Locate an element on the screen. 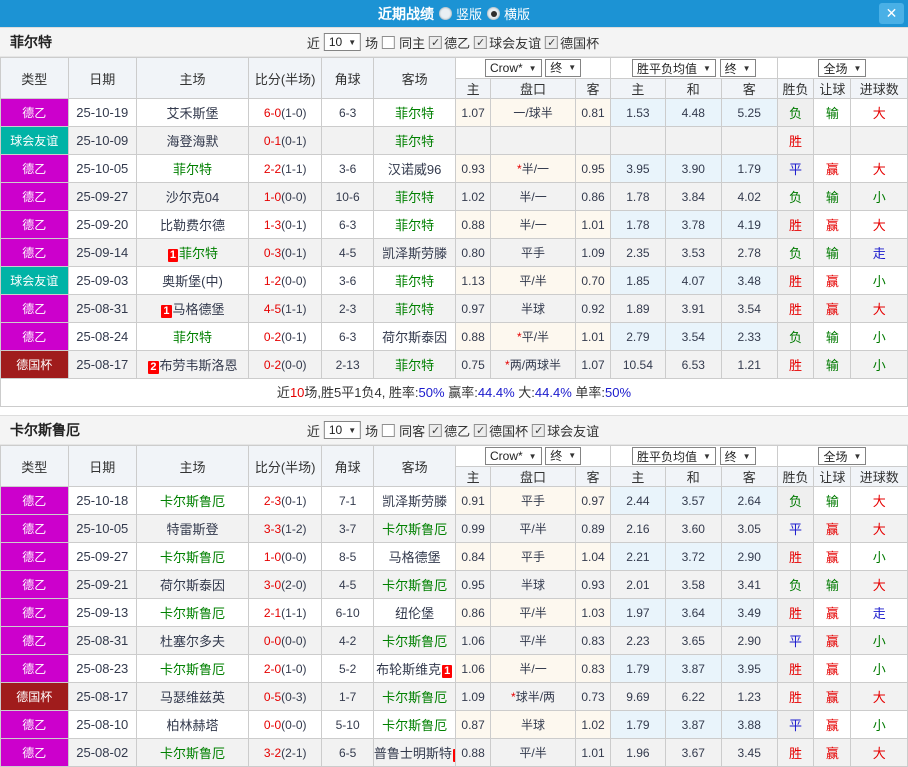  result-cell: 平 is located at coordinates (795, 724).